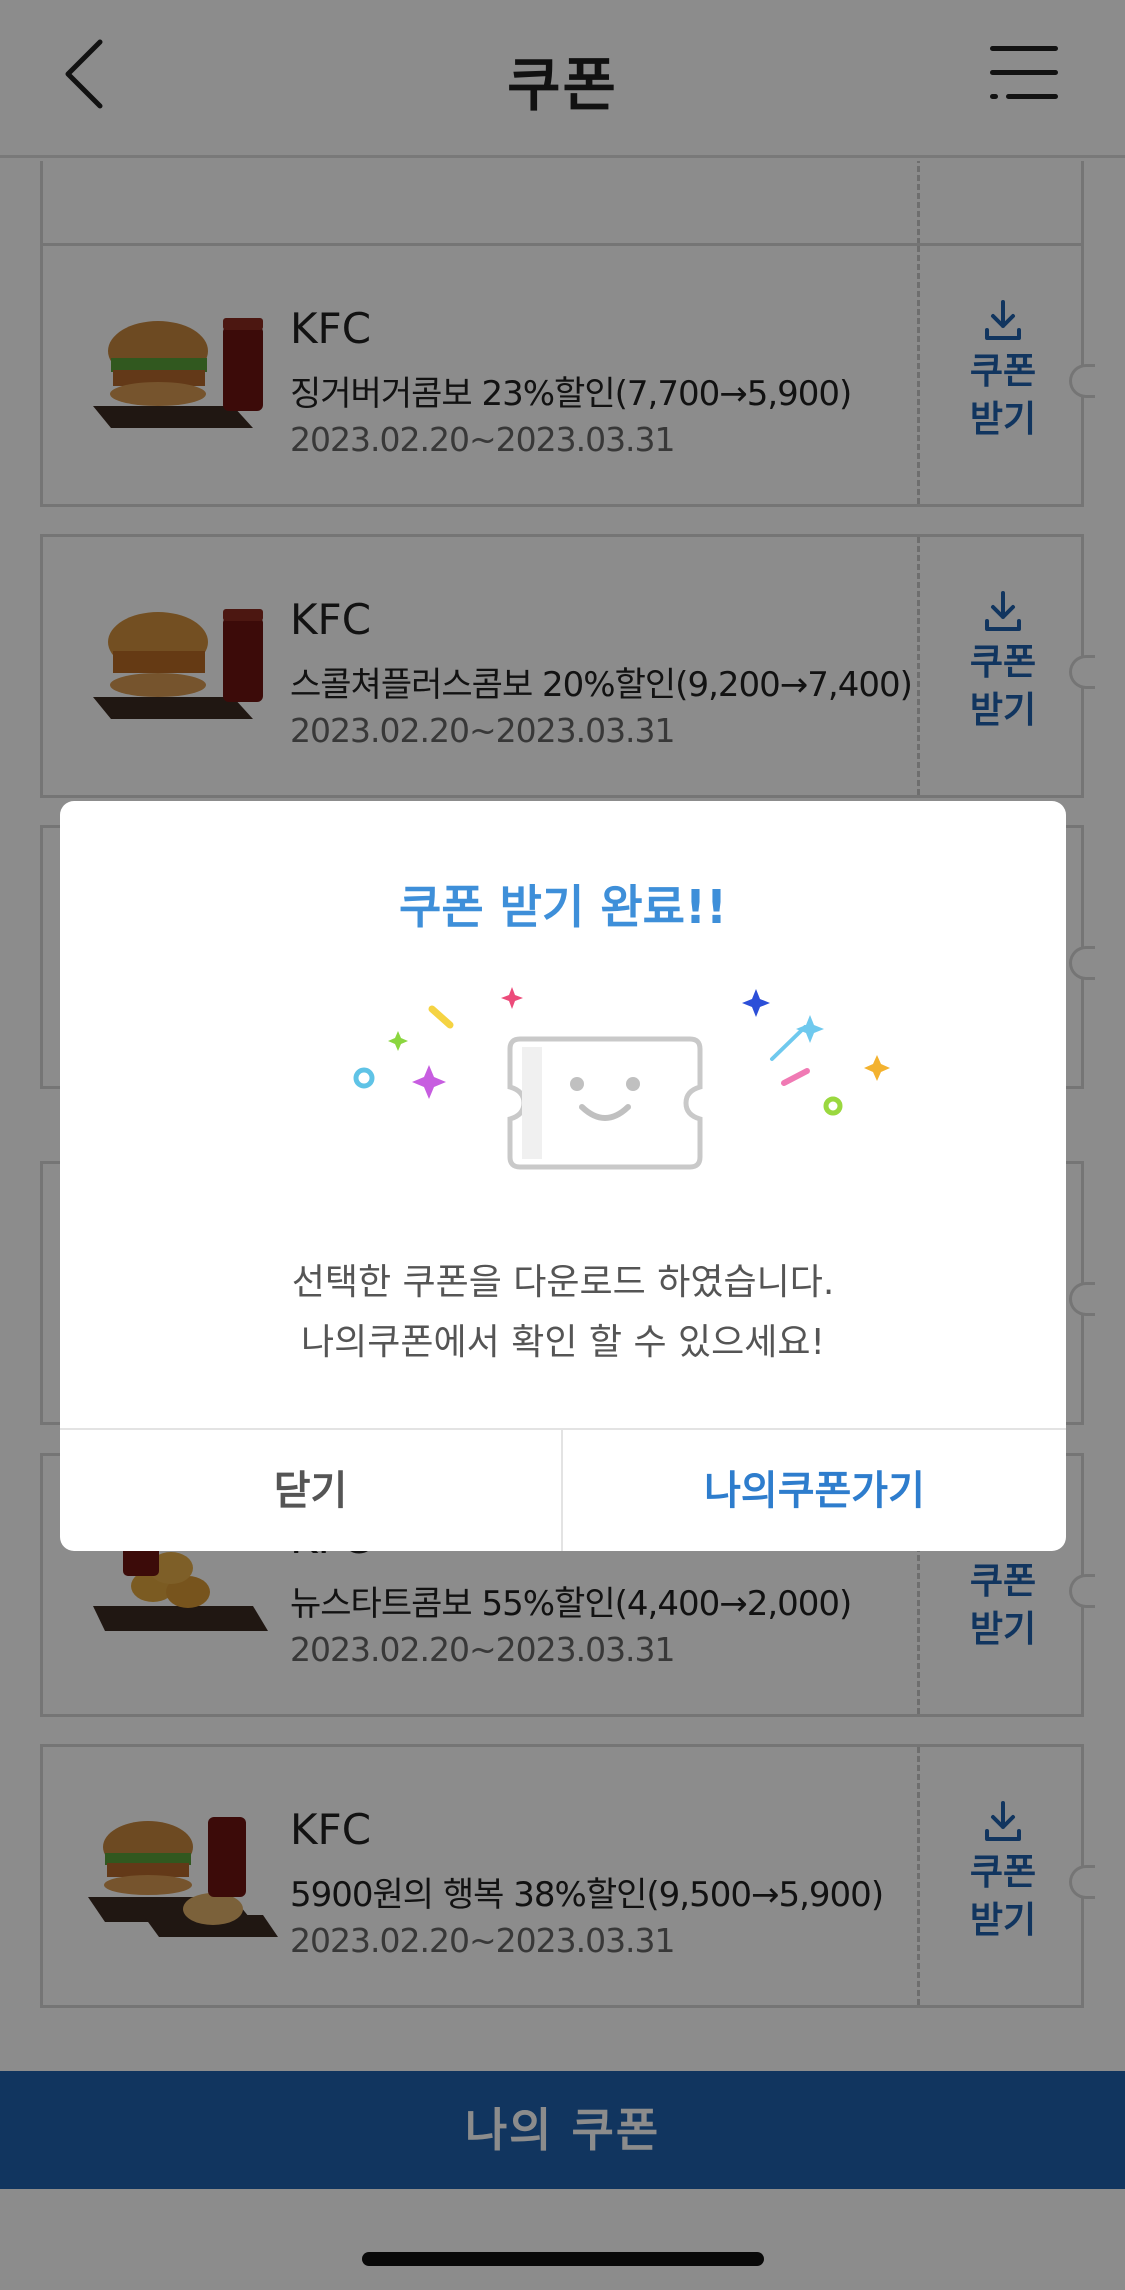 This screenshot has width=1125, height=2290. I want to click on go-to-my-coupons-button: 나의쿠폰가기, so click(814, 1490).